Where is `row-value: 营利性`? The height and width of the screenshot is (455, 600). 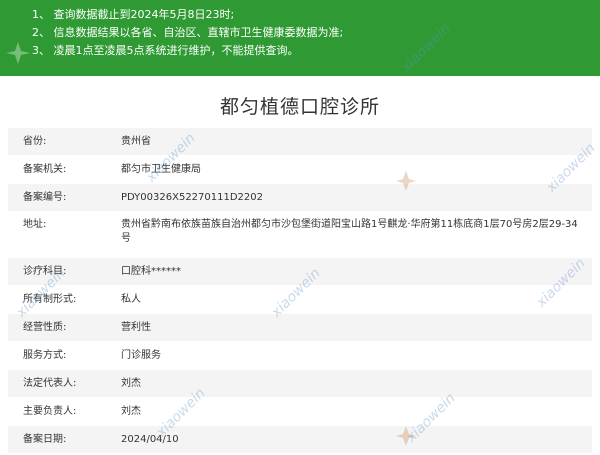
row-value: 营利性 is located at coordinates (136, 327).